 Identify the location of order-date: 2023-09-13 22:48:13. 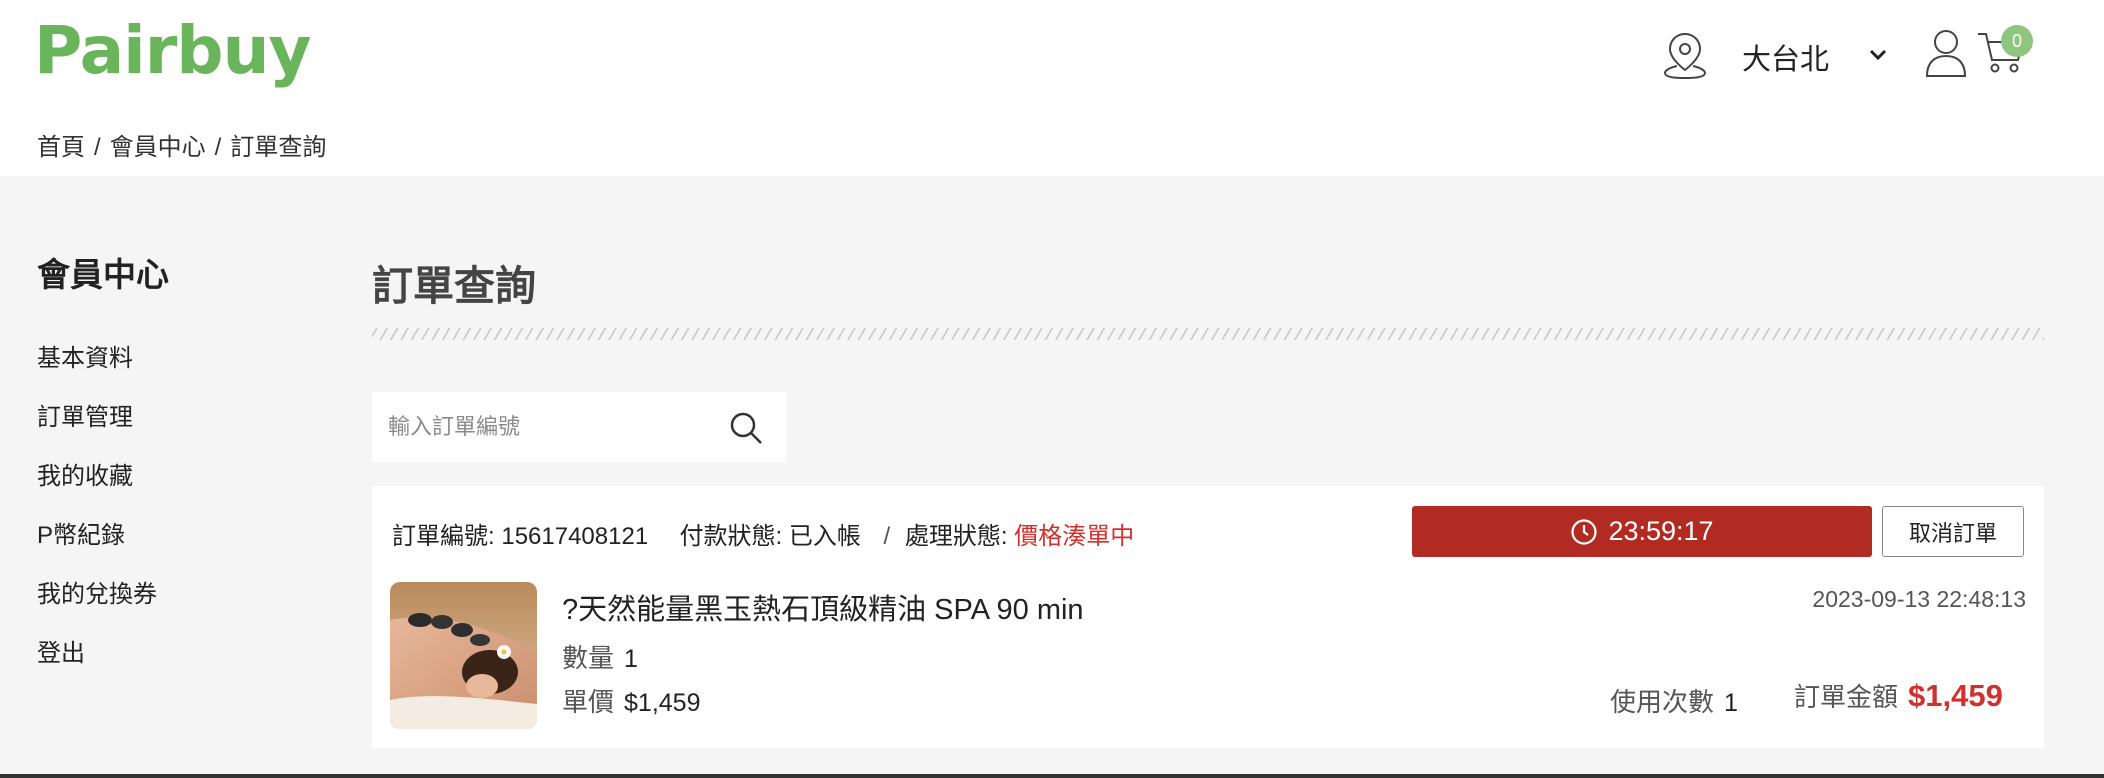
(1919, 599).